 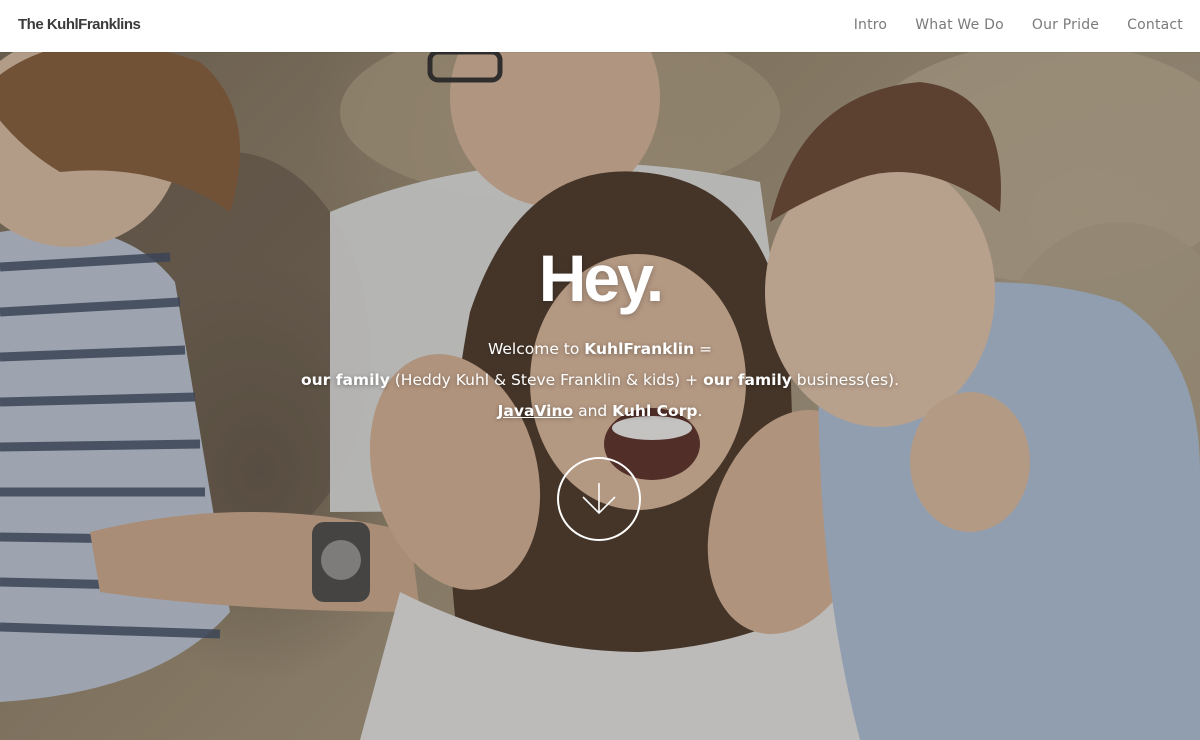 What do you see at coordinates (593, 411) in the screenshot?
I see `and-text: and` at bounding box center [593, 411].